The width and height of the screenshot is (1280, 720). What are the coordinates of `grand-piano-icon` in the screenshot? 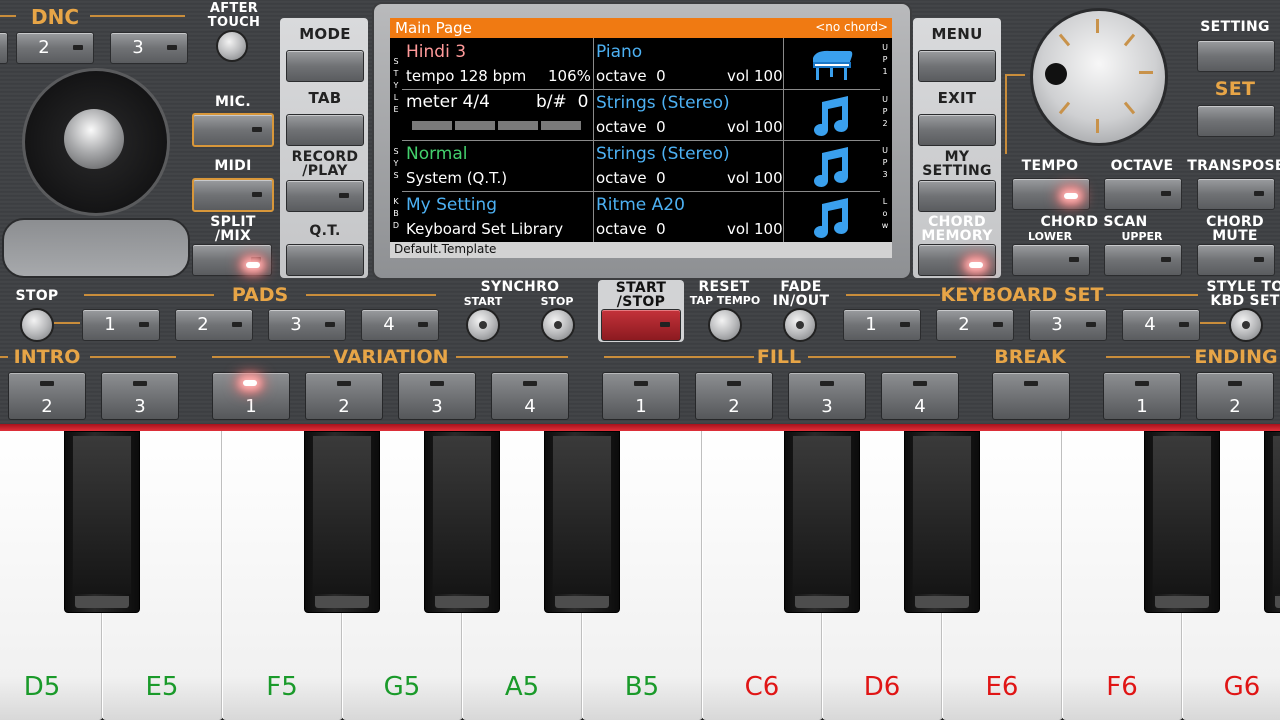 It's located at (832, 66).